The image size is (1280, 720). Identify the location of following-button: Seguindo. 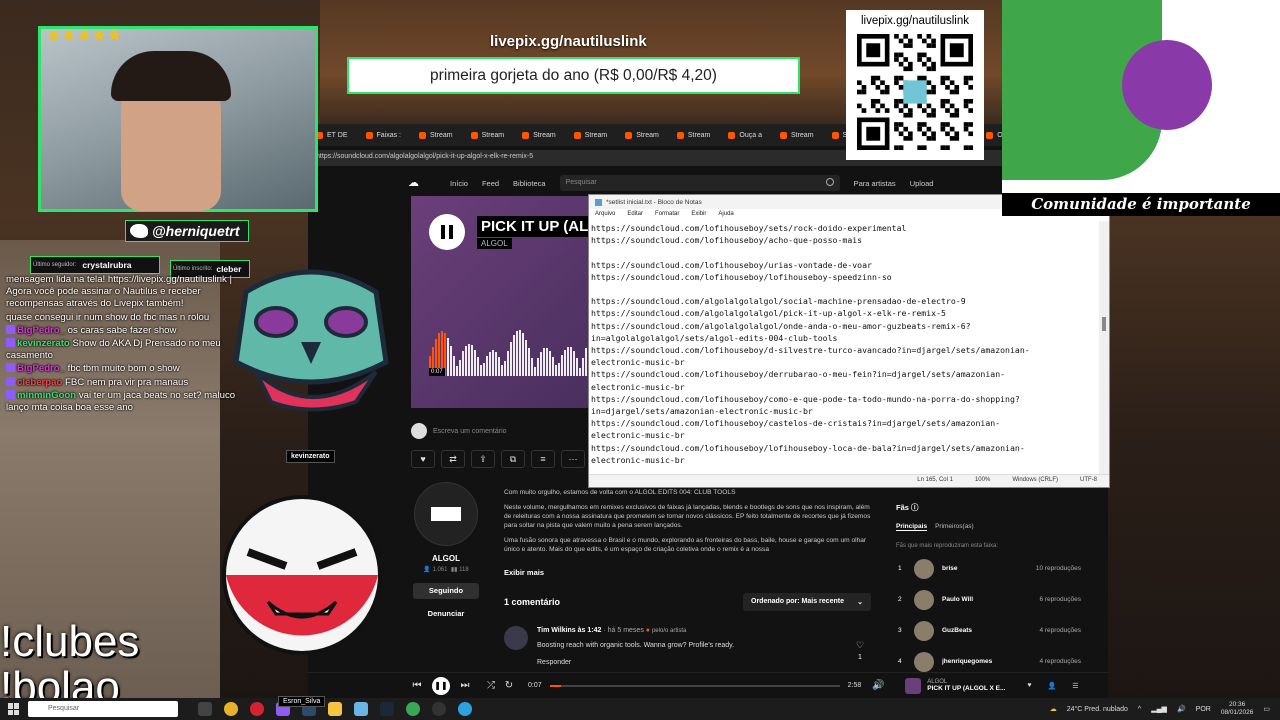
(446, 591).